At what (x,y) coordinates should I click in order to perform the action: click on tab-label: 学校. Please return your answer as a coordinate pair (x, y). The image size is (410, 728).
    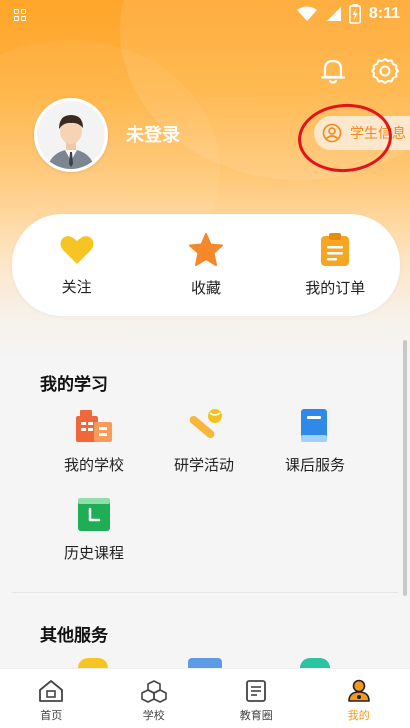
    Looking at the image, I should click on (153, 715).